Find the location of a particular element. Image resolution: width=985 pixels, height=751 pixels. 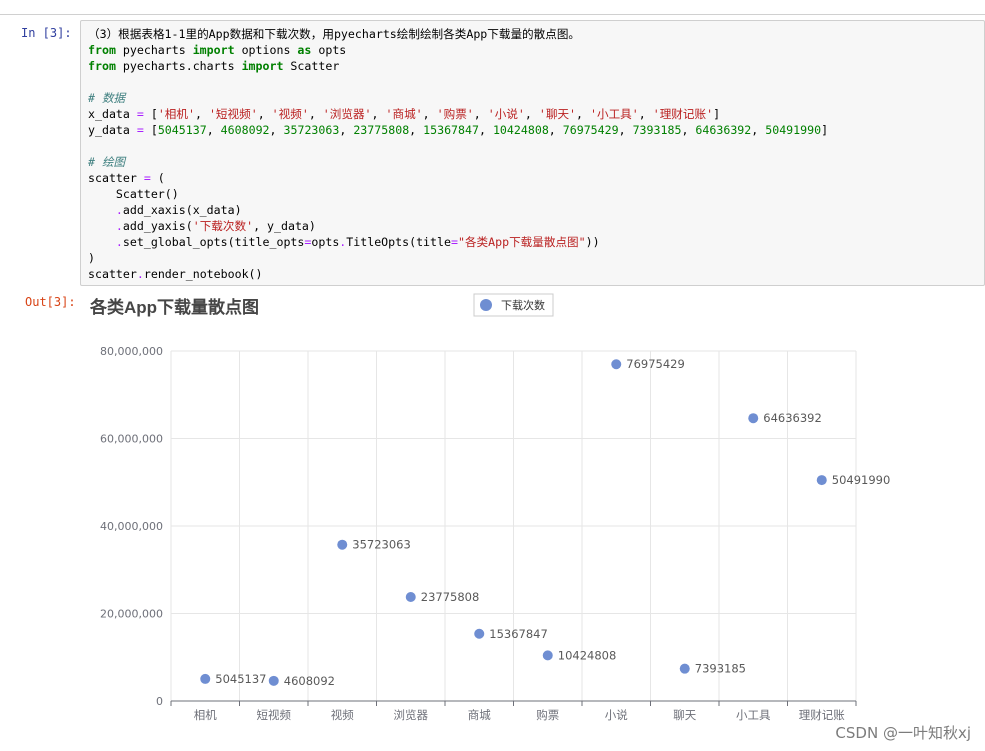

code-token: opts is located at coordinates (325, 242).